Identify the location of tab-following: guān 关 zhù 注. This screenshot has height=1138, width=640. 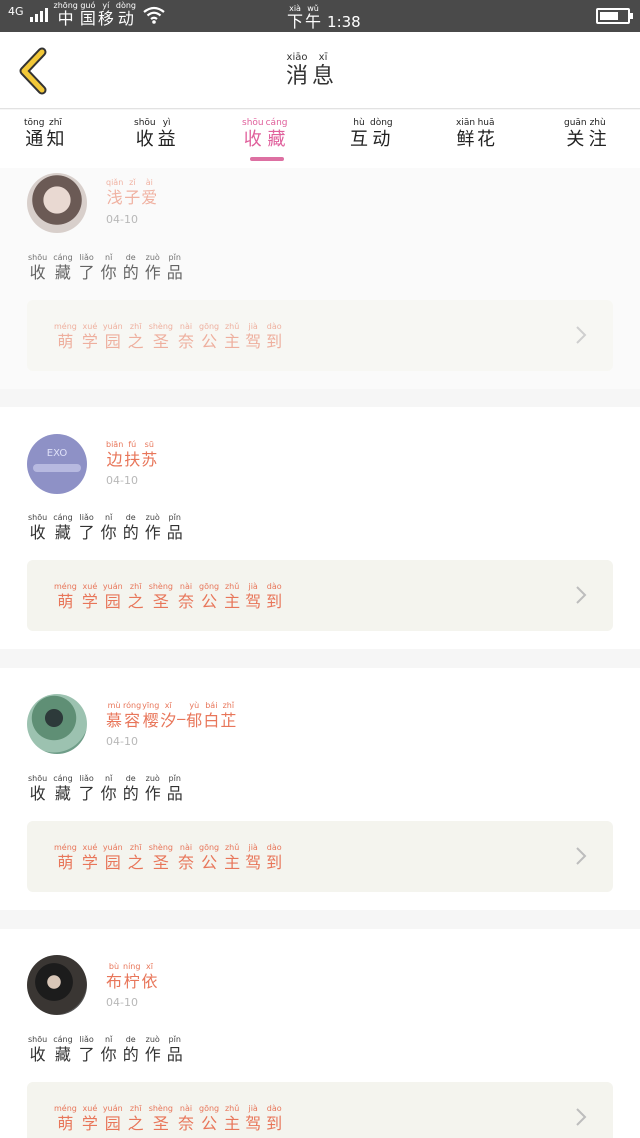
(585, 134).